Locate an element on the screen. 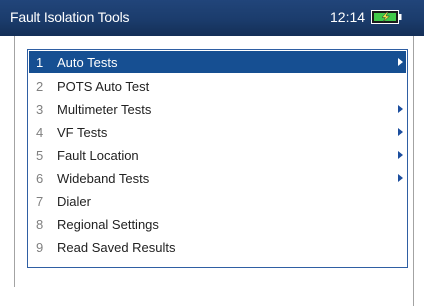  clock: 12:14 is located at coordinates (348, 17).